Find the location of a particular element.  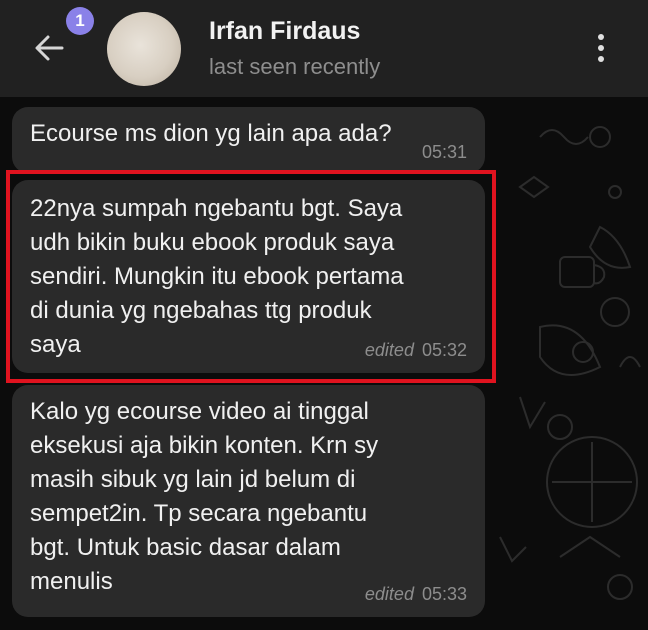

message-time: 05:32 is located at coordinates (444, 350).